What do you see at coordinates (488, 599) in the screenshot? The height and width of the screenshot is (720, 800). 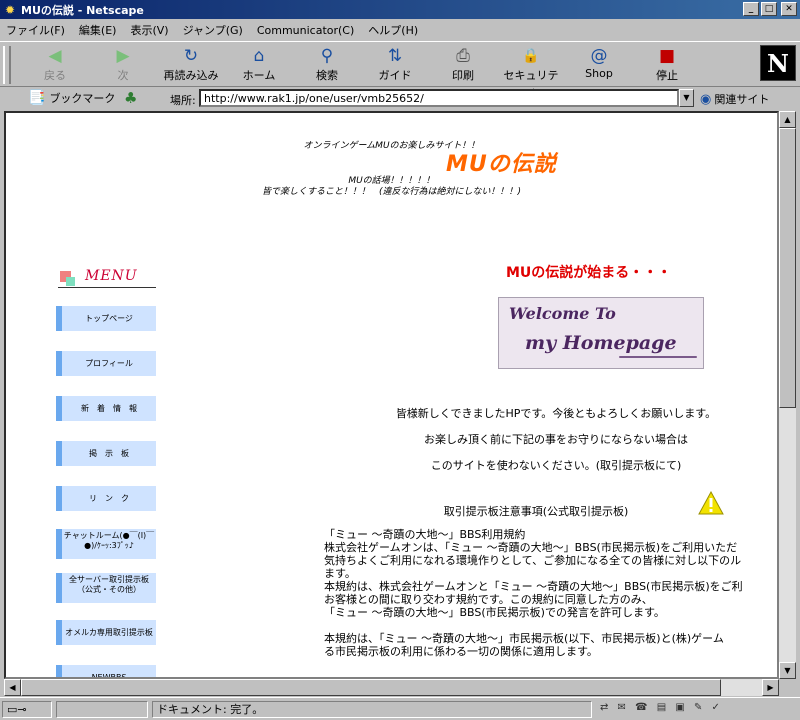 I see `terms-line: お客様との間に取り交わす規約です。この規約に同意した方のみ、` at bounding box center [488, 599].